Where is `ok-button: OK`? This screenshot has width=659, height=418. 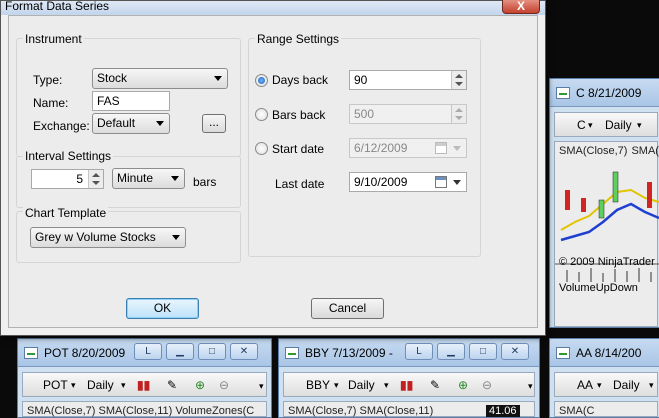
ok-button: OK is located at coordinates (162, 308).